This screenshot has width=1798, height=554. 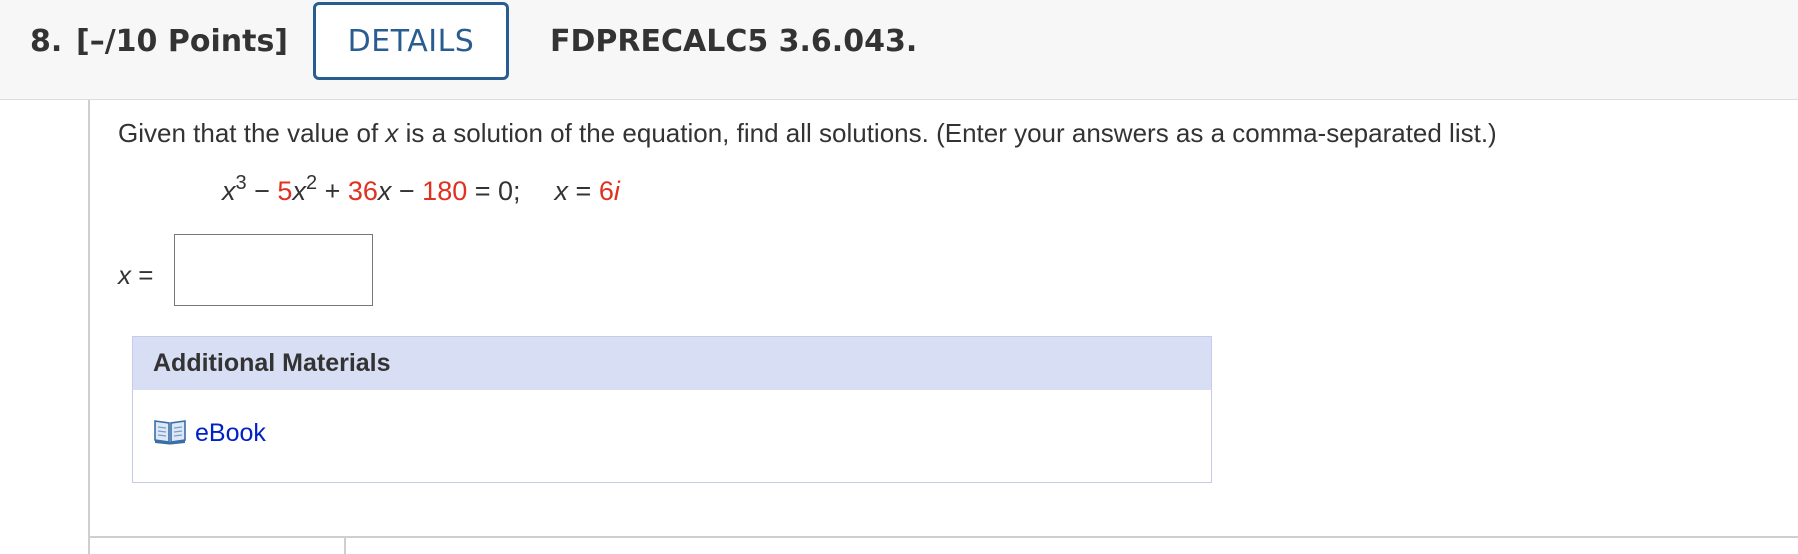 I want to click on points-label: [–/10 Points], so click(x=182, y=41).